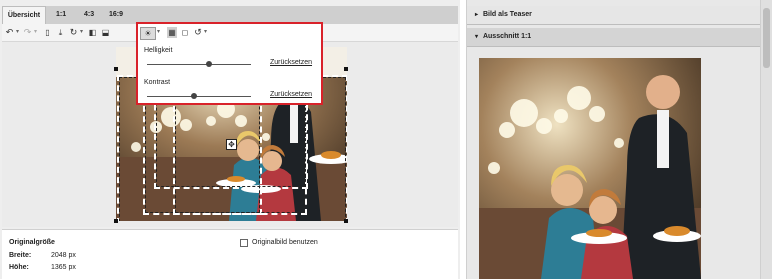  I want to click on original-size-heading: Originalgröße, so click(32, 242).